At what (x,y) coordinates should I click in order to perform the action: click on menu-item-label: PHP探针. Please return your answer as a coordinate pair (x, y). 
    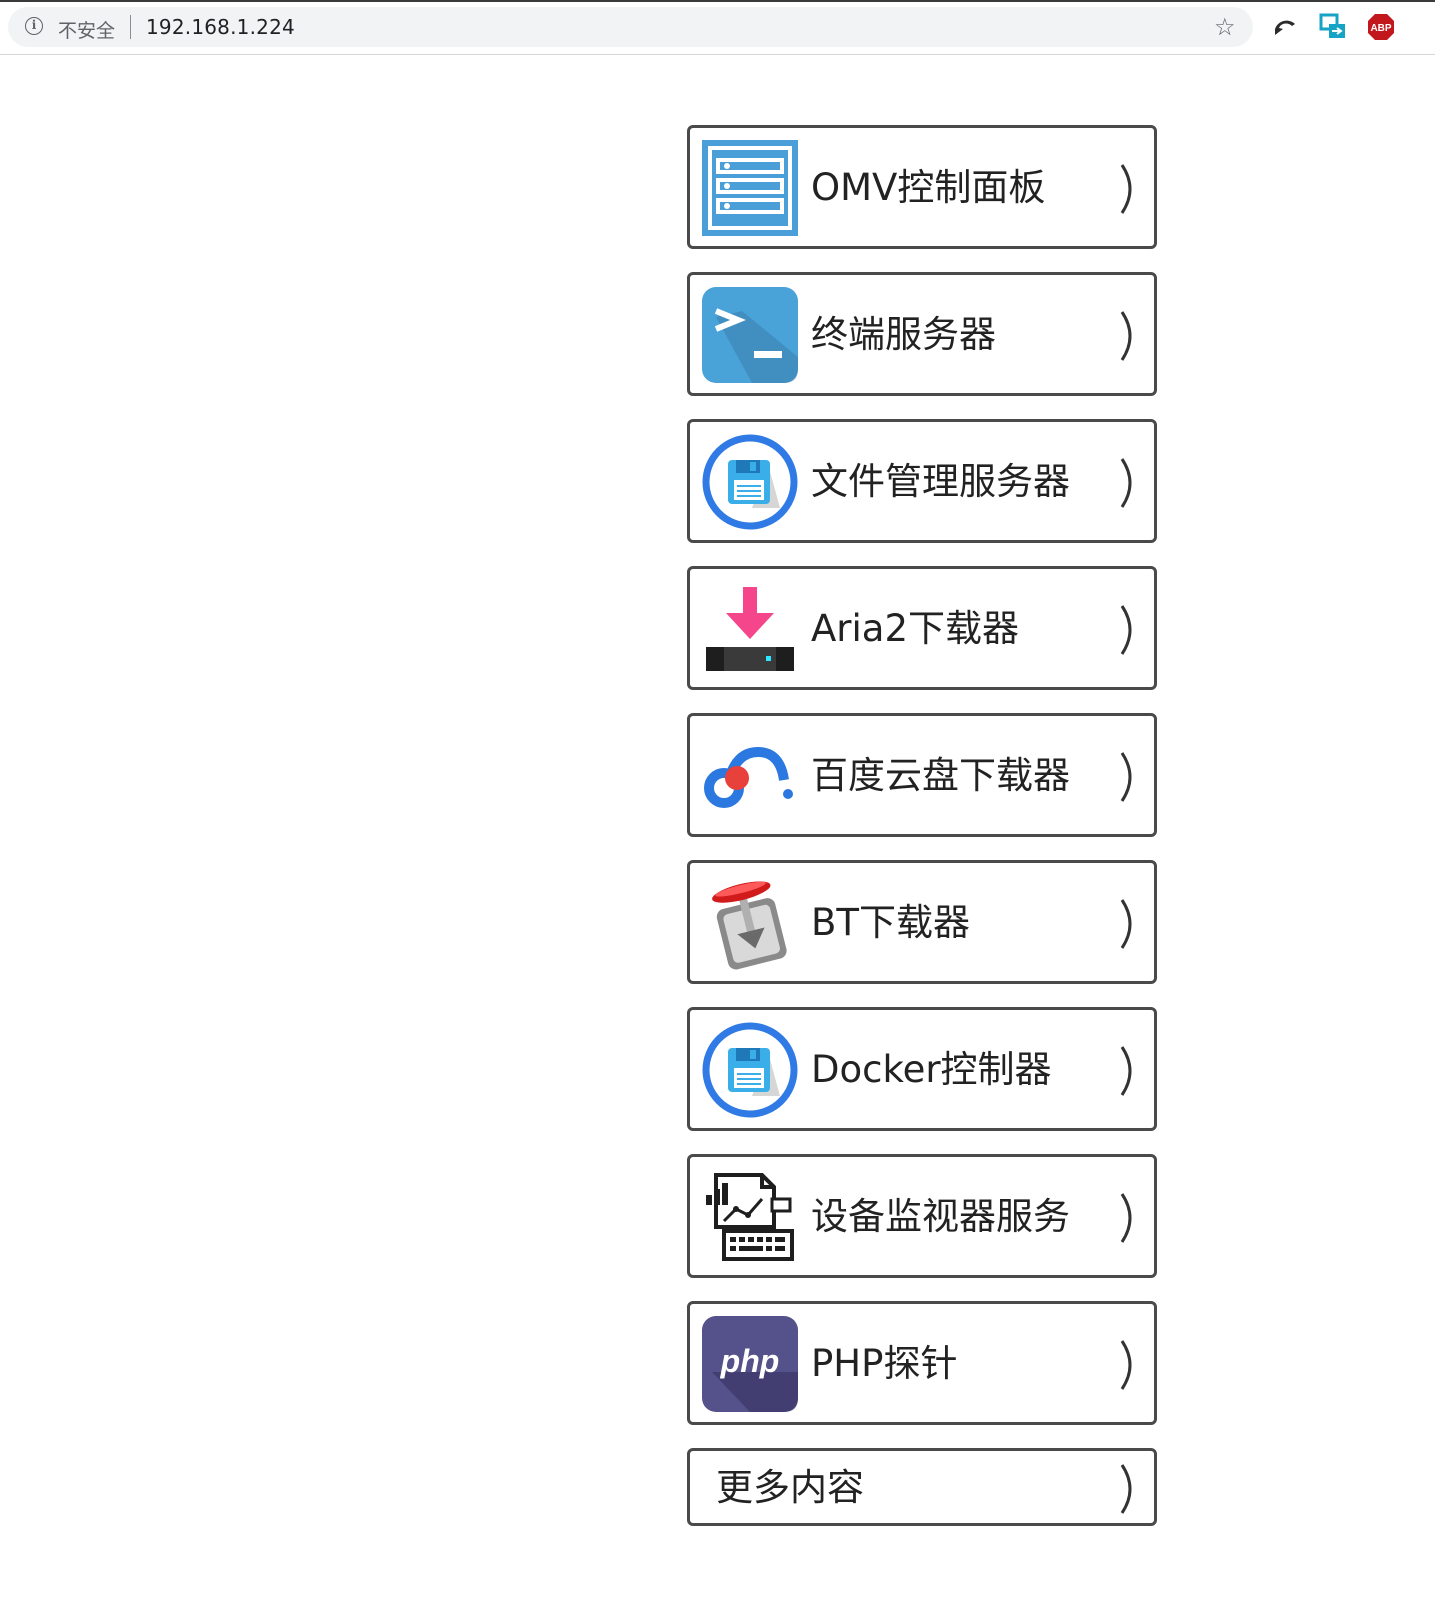
    Looking at the image, I should click on (884, 1363).